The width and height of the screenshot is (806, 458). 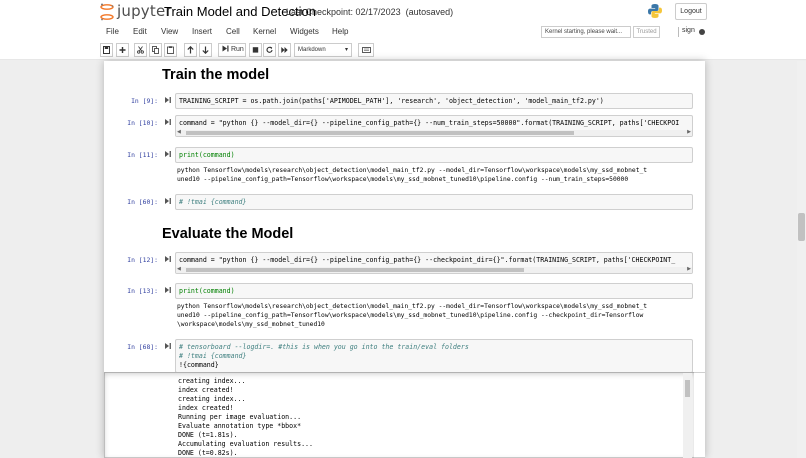 I want to click on save-icon, so click(x=106, y=50).